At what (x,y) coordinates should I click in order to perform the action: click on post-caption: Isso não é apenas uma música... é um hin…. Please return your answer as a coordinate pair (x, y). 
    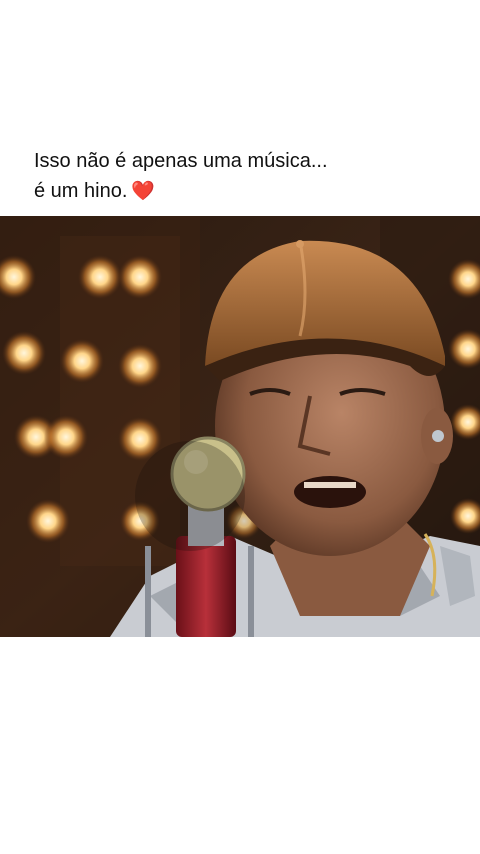
    Looking at the image, I should click on (244, 176).